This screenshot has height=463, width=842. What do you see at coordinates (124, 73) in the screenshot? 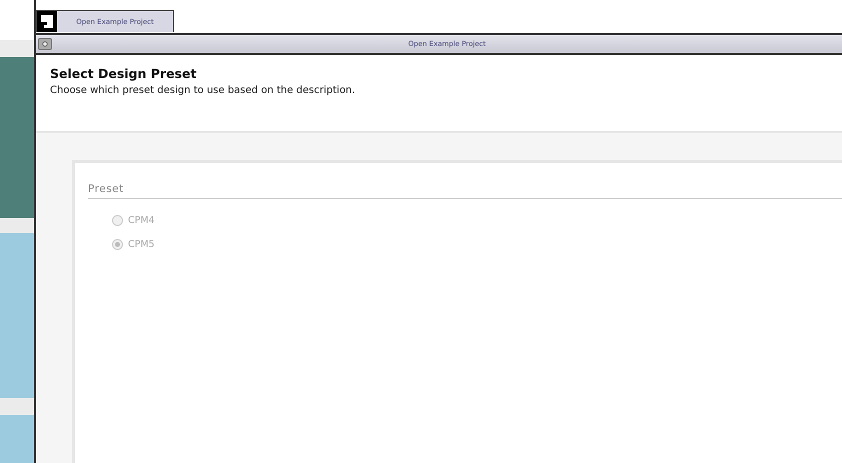
I see `page-title: Select Design Preset` at bounding box center [124, 73].